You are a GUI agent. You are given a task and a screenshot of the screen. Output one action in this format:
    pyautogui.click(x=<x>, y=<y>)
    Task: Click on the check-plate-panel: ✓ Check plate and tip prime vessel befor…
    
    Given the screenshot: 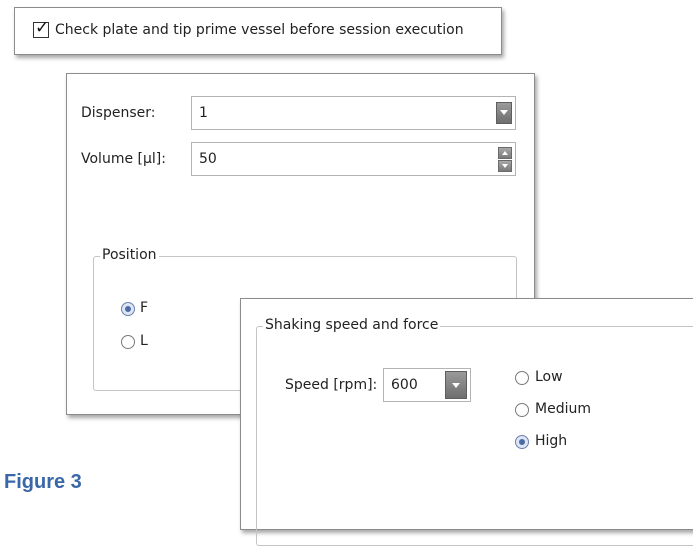 What is the action you would take?
    pyautogui.click(x=258, y=31)
    